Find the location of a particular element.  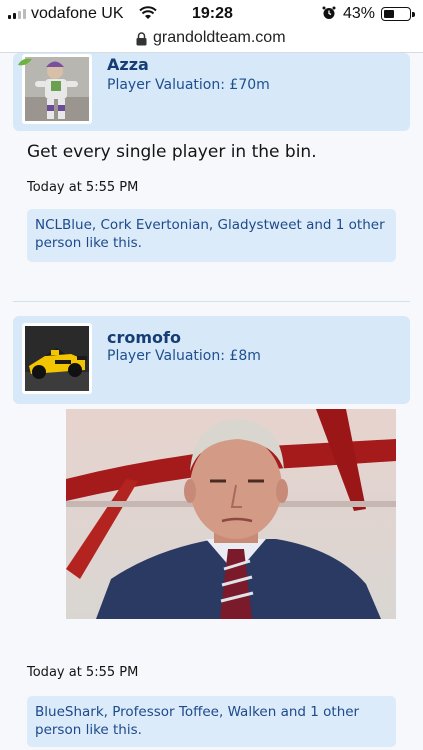

address-bar: grandoldteam.com is located at coordinates (211, 40).